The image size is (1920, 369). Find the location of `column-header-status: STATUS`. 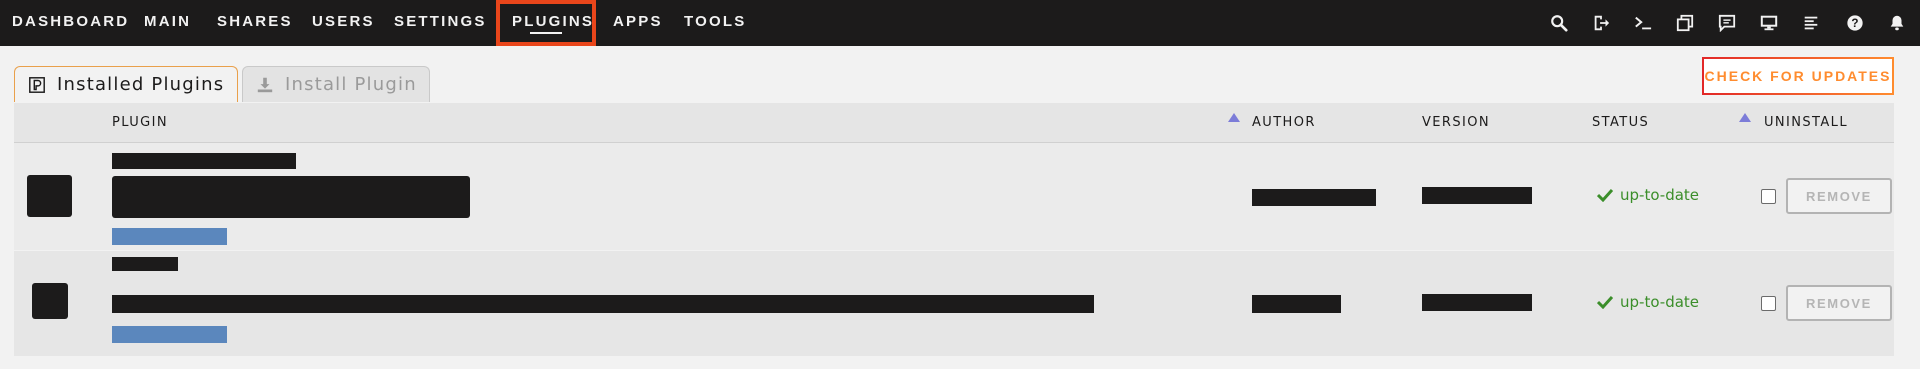

column-header-status: STATUS is located at coordinates (1620, 123).